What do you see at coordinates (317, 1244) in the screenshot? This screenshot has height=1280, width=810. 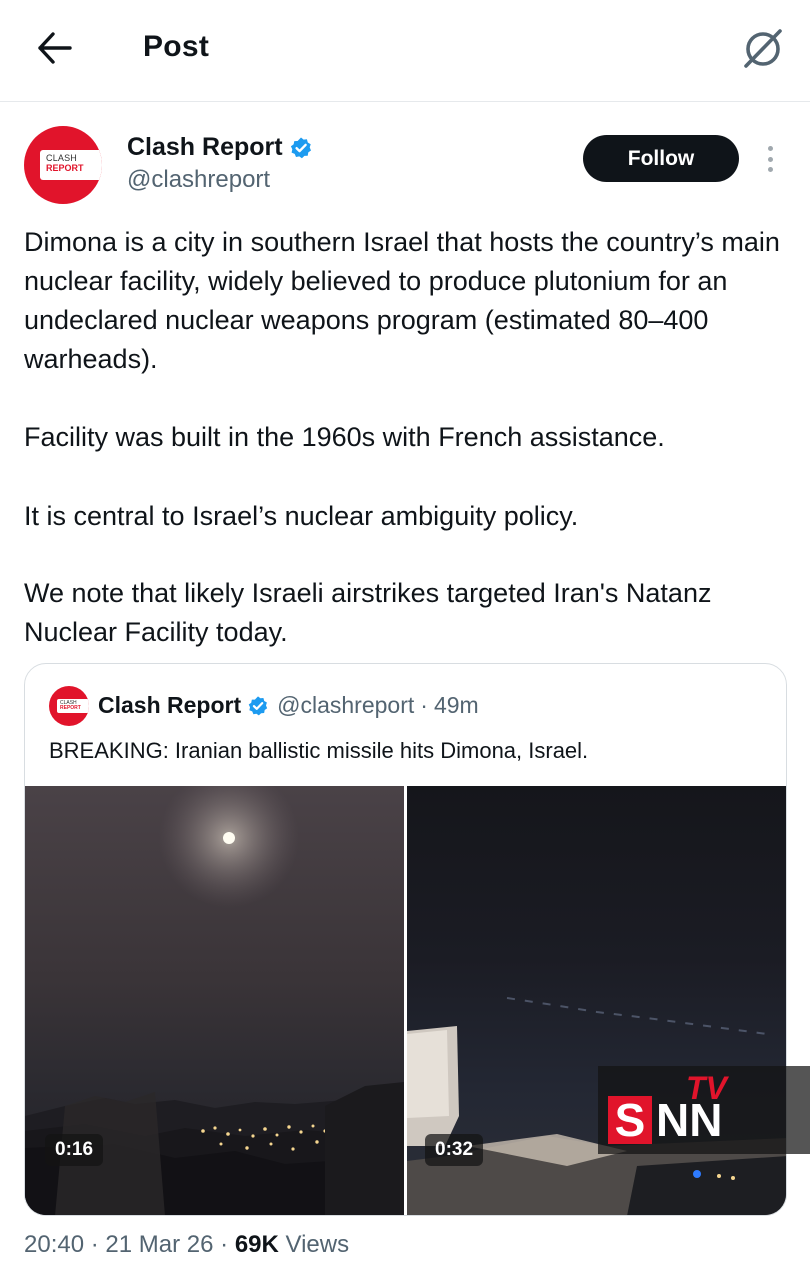 I see `views-label: Views` at bounding box center [317, 1244].